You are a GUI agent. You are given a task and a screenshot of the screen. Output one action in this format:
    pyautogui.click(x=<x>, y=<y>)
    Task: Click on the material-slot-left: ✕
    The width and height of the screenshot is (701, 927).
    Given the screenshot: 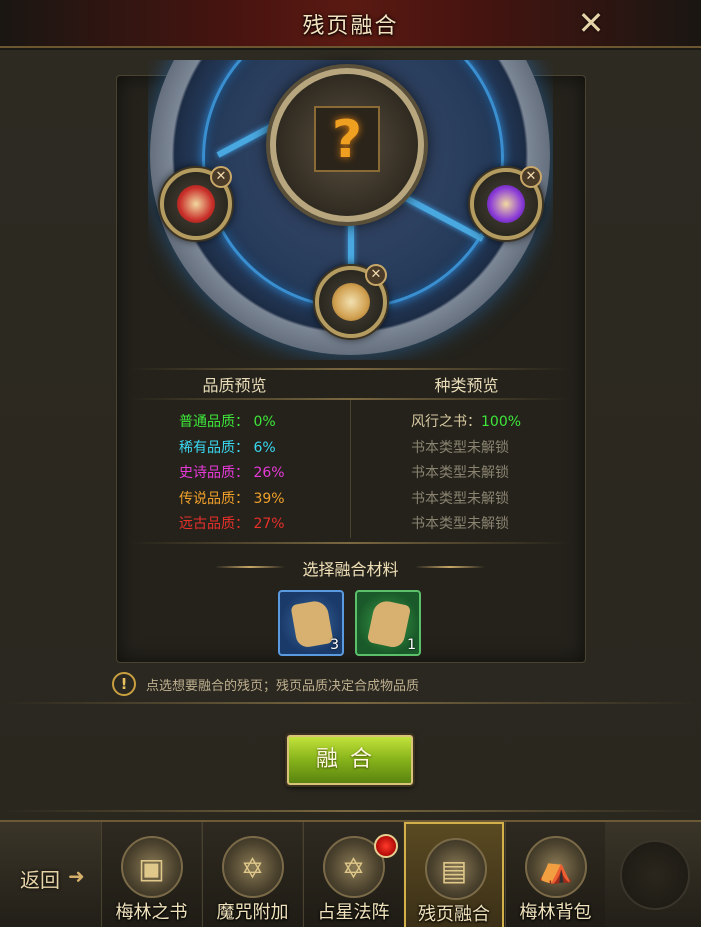 What is the action you would take?
    pyautogui.click(x=196, y=203)
    